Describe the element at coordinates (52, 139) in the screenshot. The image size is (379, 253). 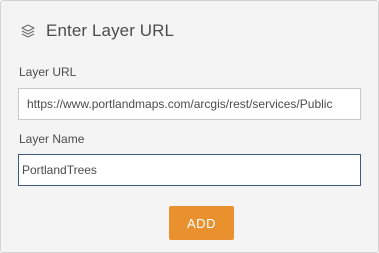
I see `layer-name-label: Layer Name` at that location.